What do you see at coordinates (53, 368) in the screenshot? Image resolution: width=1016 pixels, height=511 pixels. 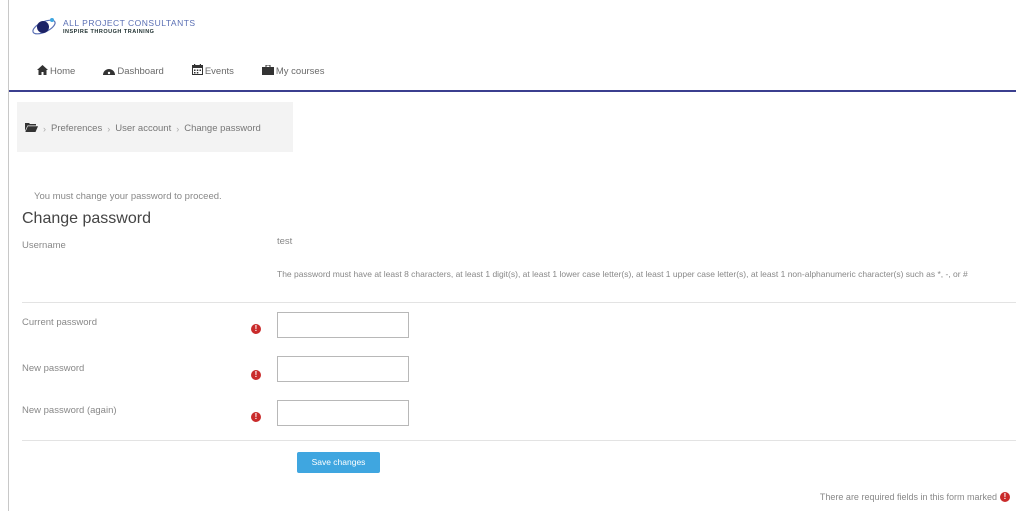 I see `new-password-label: New password` at bounding box center [53, 368].